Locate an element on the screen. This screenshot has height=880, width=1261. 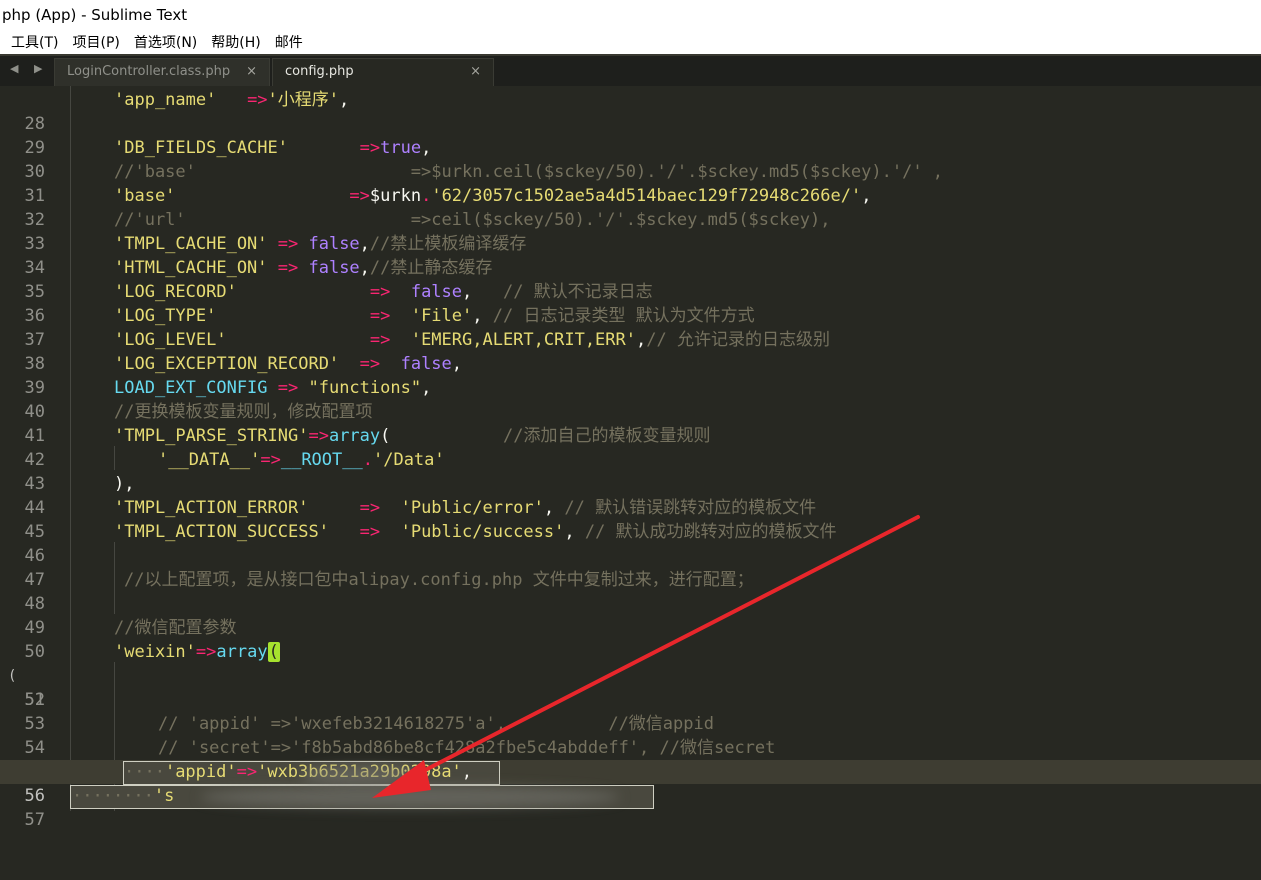
tab-label: config.php is located at coordinates (319, 71).